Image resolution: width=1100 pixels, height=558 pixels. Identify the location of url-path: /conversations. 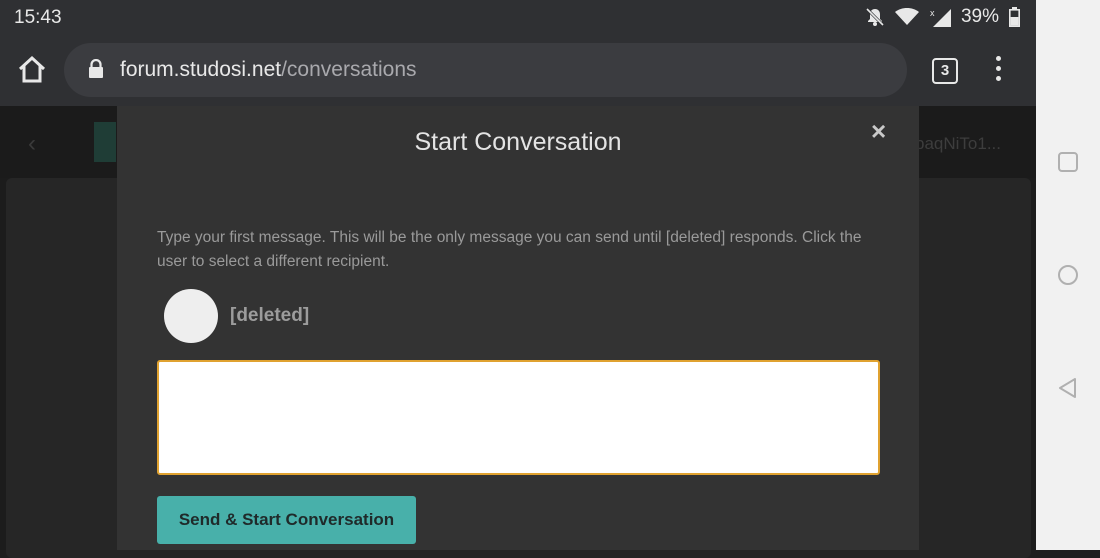
(349, 69).